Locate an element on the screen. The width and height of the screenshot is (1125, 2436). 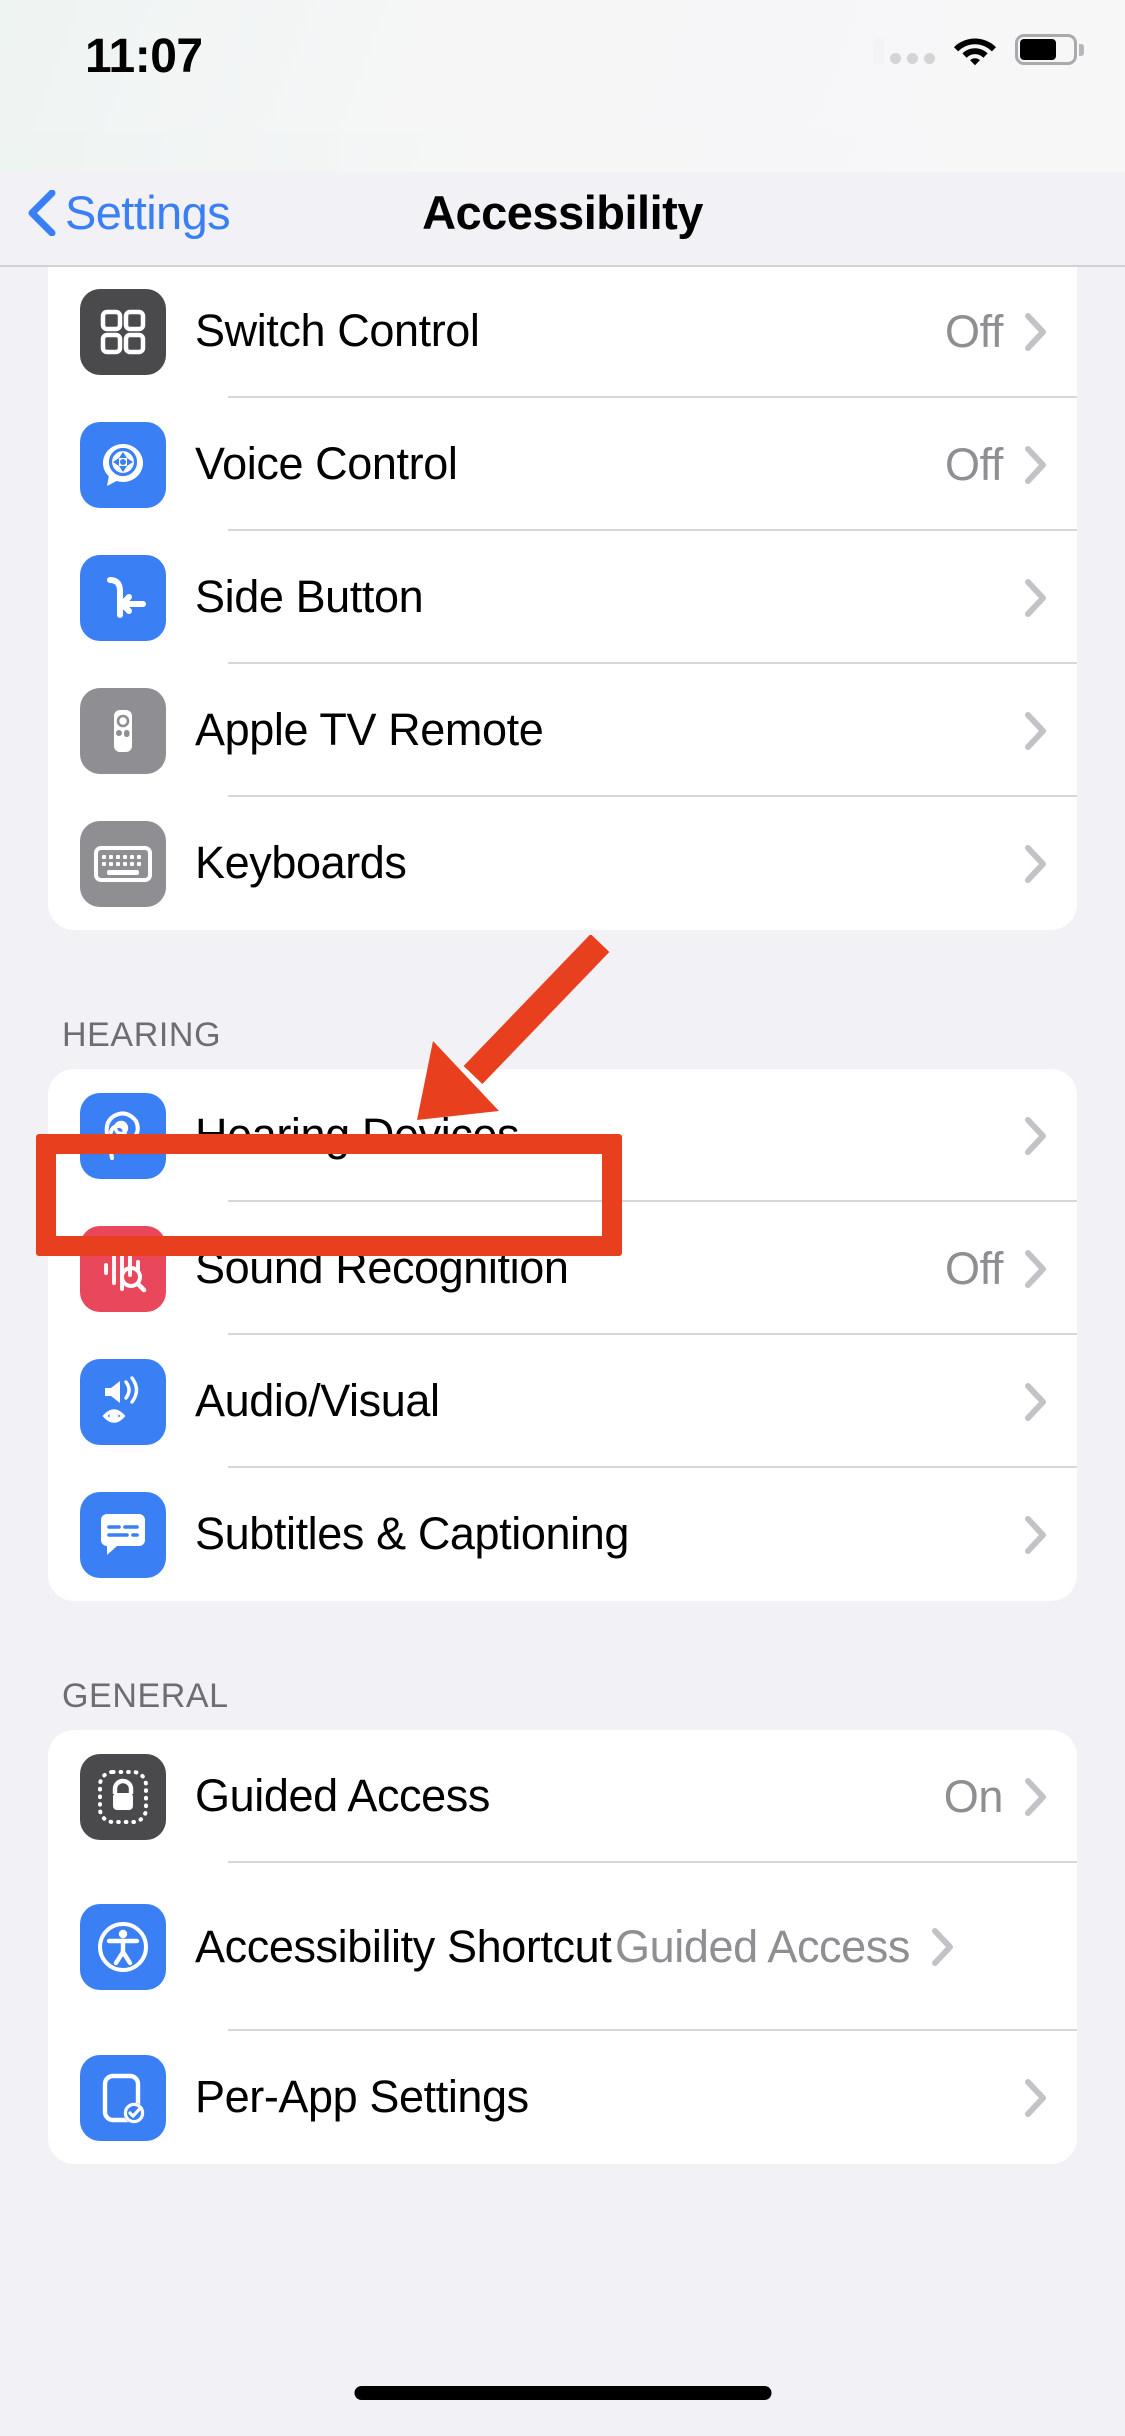
accessibility-shortcut-icon is located at coordinates (123, 1947).